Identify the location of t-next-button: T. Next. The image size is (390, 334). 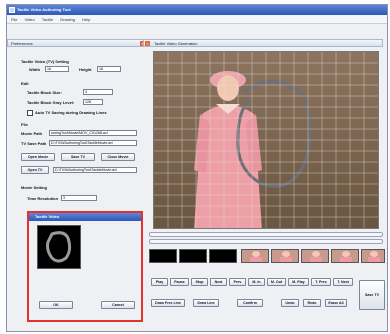
(343, 282).